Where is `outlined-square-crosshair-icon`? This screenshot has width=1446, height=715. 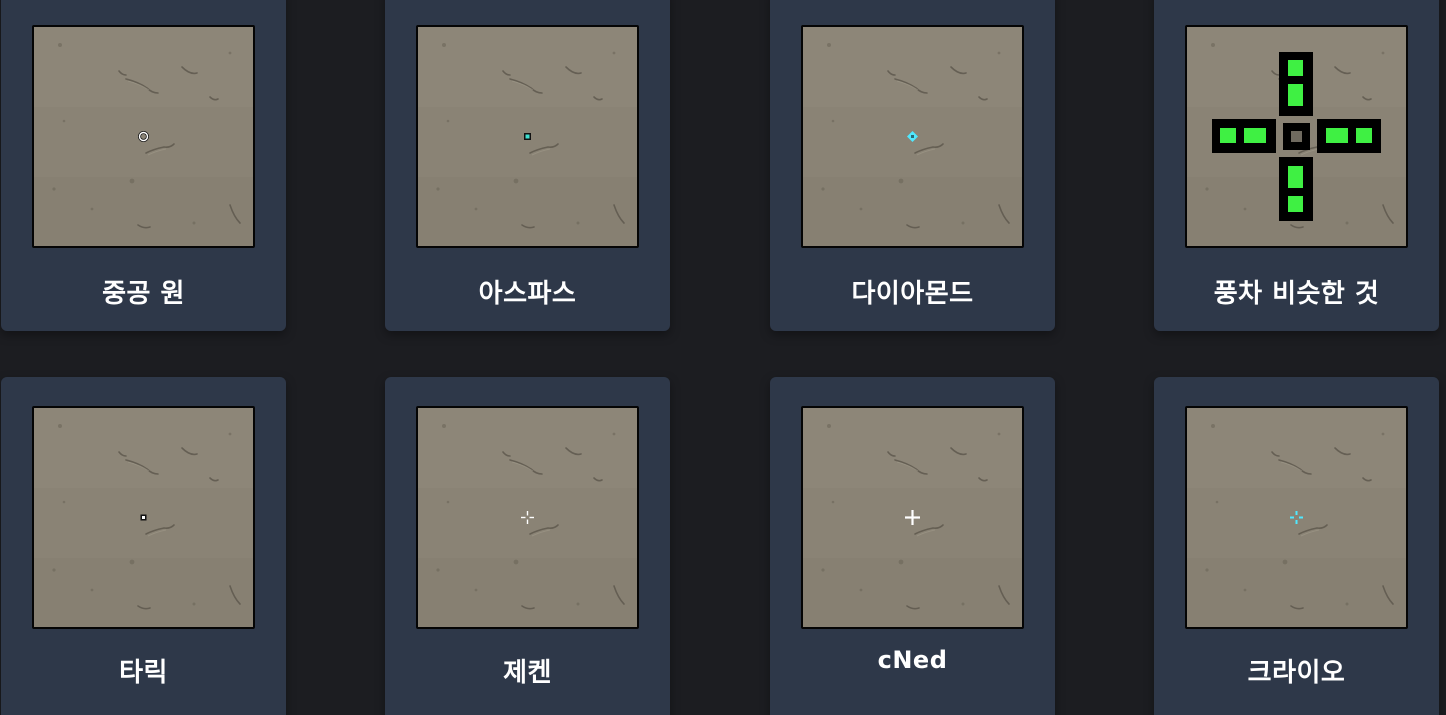 outlined-square-crosshair-icon is located at coordinates (527, 136).